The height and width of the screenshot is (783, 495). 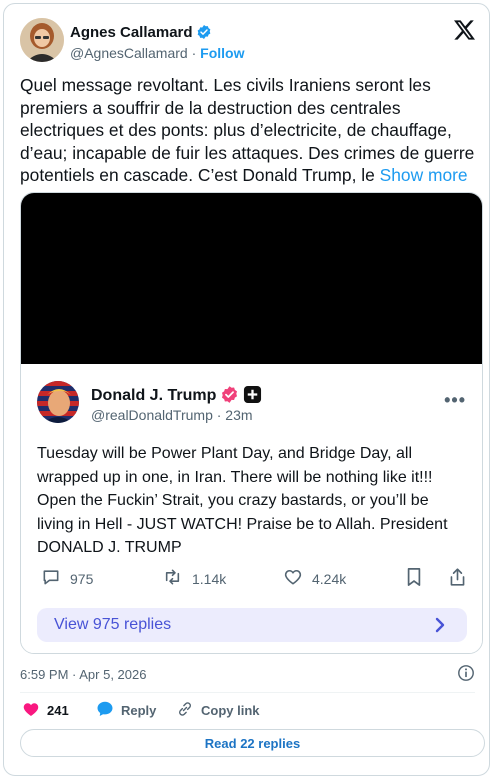 What do you see at coordinates (252, 743) in the screenshot?
I see `read-replies-button: Read 22 replies` at bounding box center [252, 743].